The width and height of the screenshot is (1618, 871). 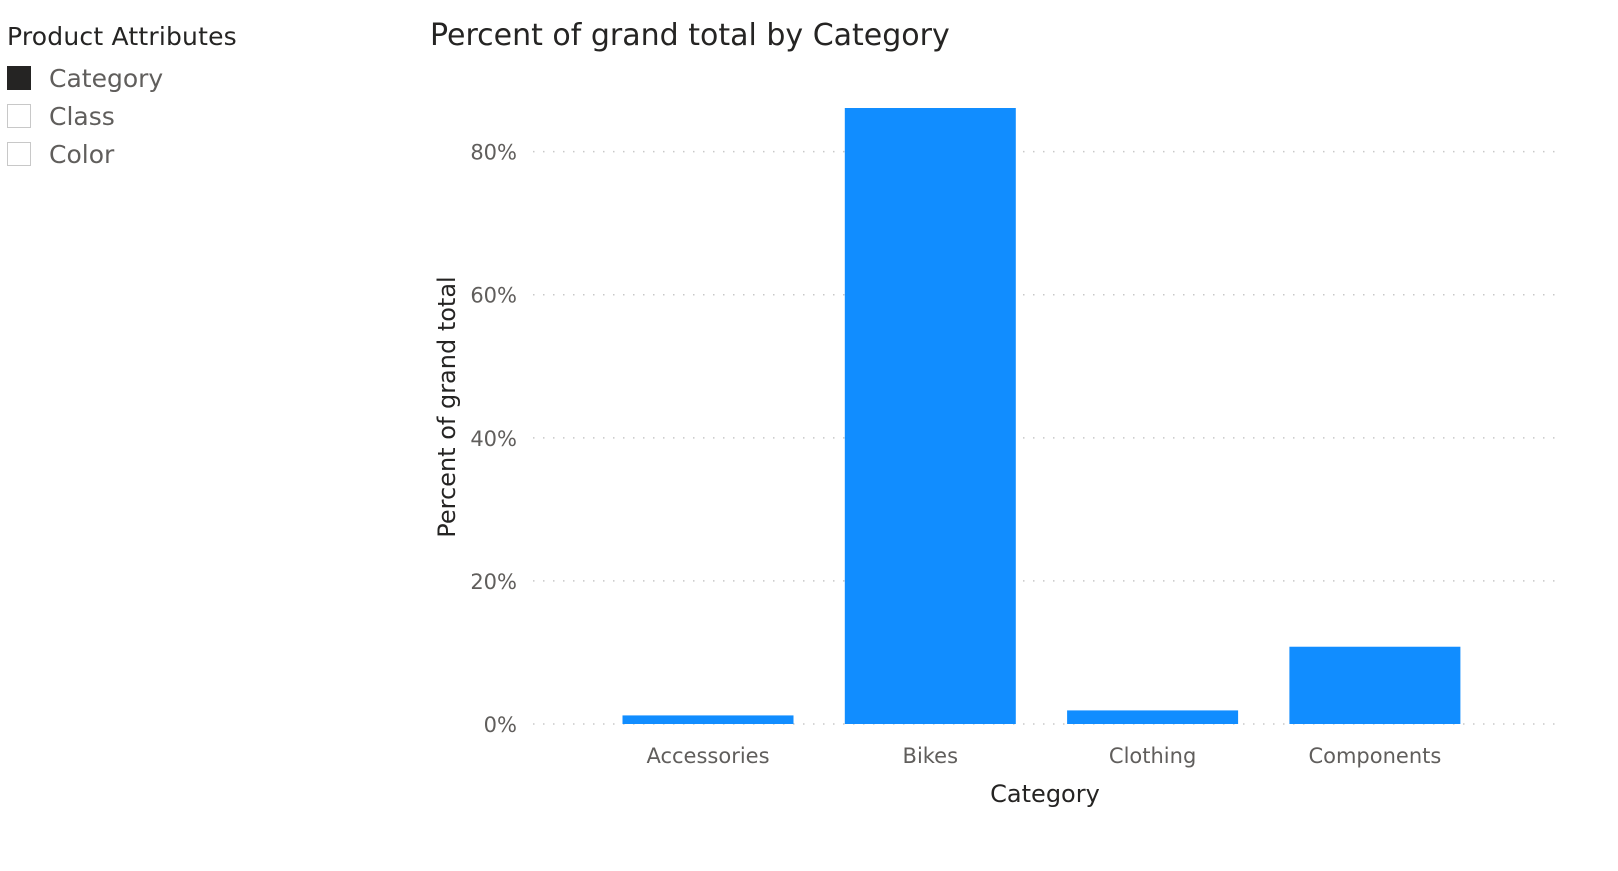 What do you see at coordinates (1374, 756) in the screenshot?
I see `x-tick-label: Components` at bounding box center [1374, 756].